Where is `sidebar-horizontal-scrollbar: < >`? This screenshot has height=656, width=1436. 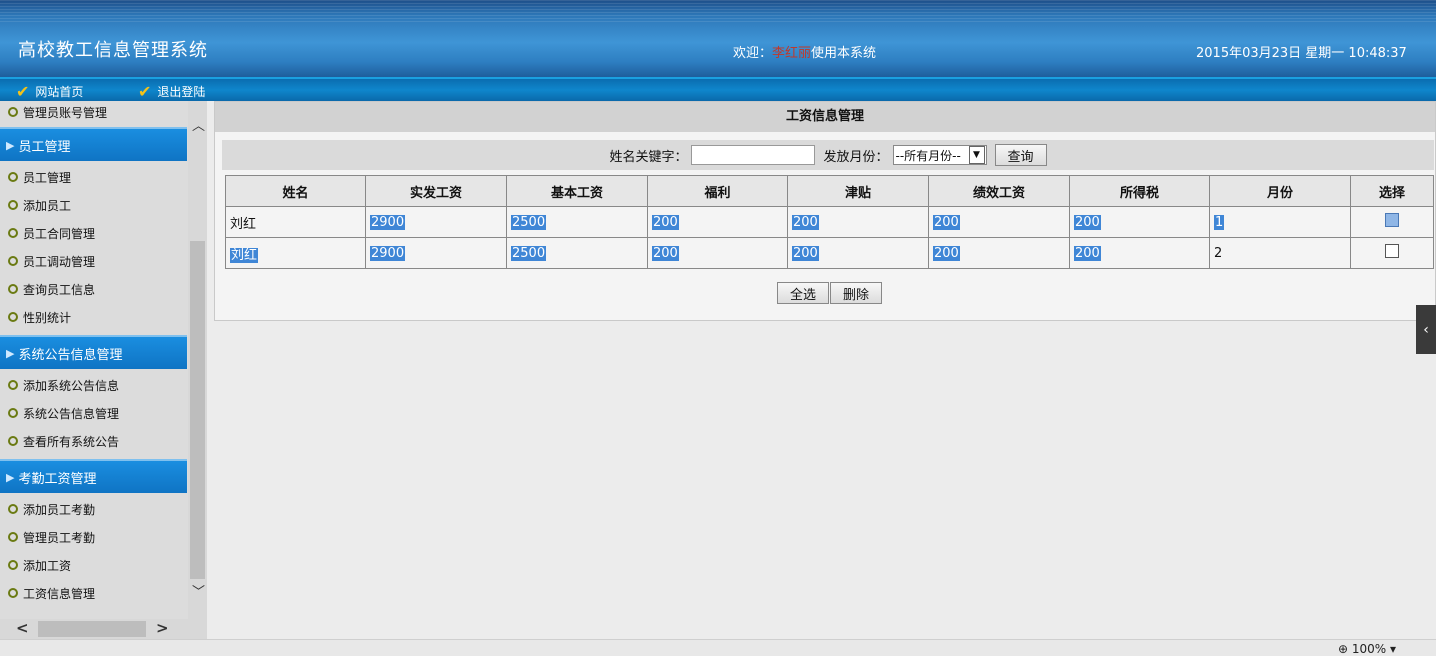
sidebar-horizontal-scrollbar: < > is located at coordinates (103, 629).